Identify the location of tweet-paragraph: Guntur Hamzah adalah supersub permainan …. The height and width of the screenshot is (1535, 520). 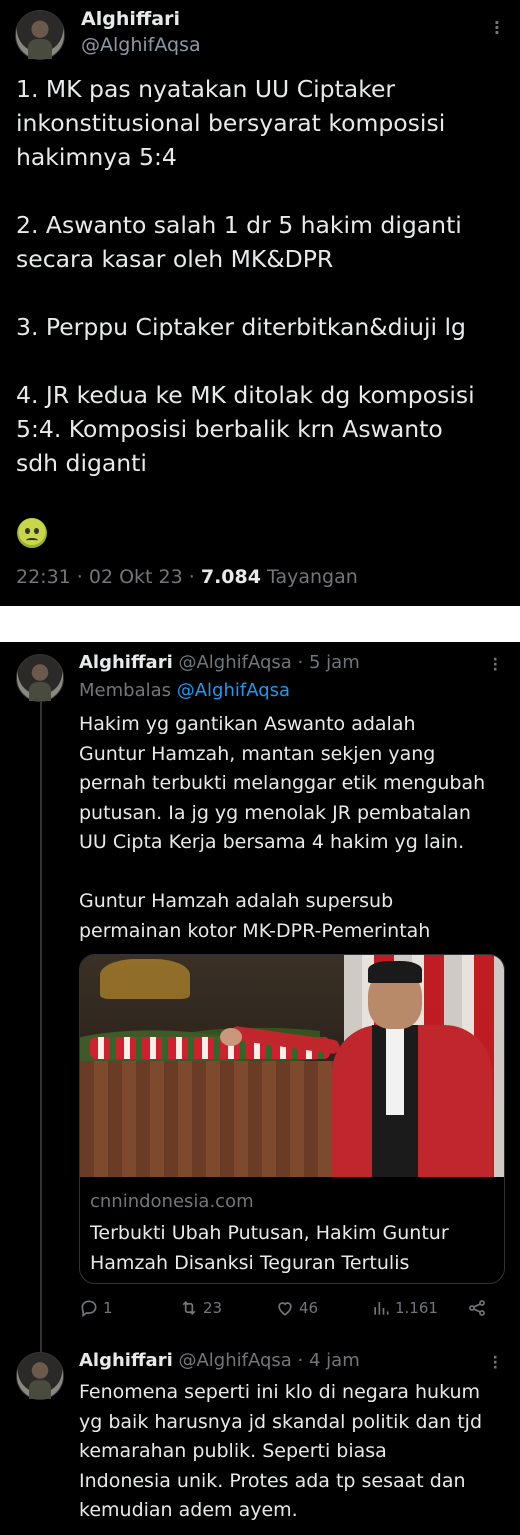
(255, 916).